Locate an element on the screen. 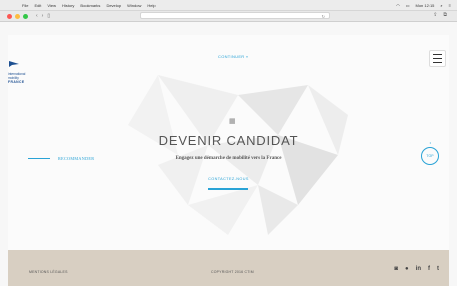  menubar-status: ◠ ▭ Mon 12:15 ⌕ ≡ is located at coordinates (423, 5).